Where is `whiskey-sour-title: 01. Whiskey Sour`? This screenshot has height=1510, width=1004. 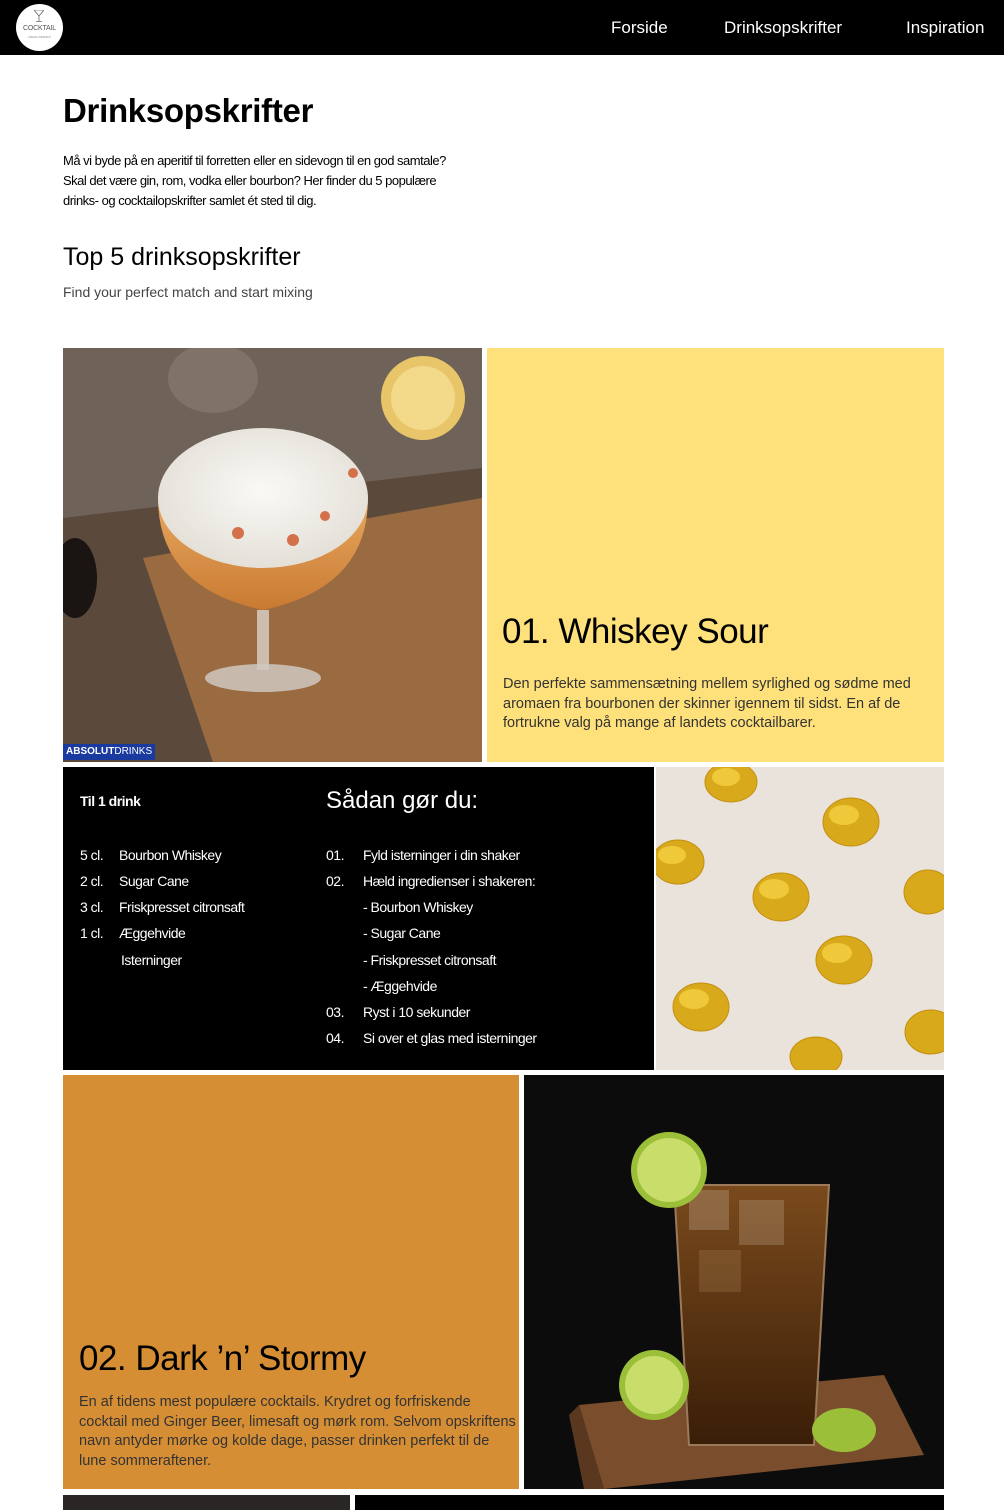 whiskey-sour-title: 01. Whiskey Sour is located at coordinates (635, 631).